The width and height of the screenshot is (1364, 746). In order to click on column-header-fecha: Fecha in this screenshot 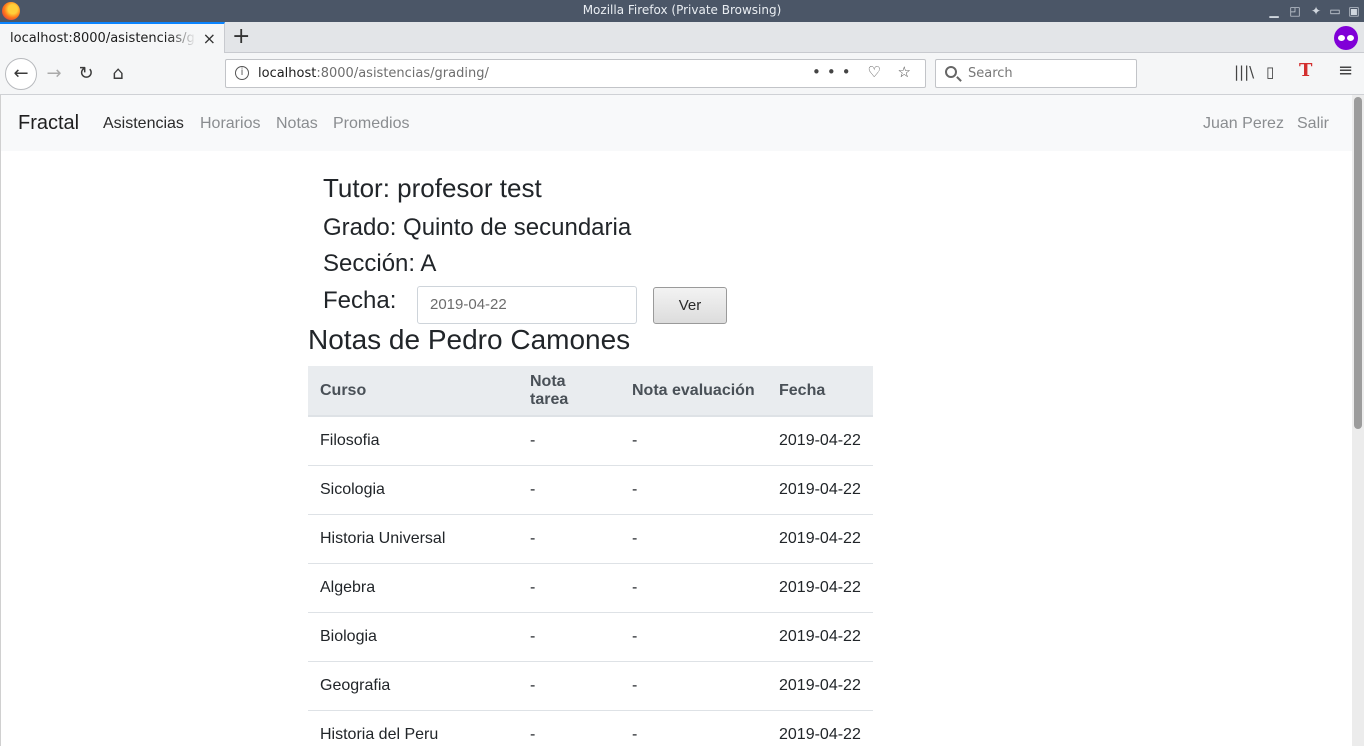, I will do `click(820, 391)`.